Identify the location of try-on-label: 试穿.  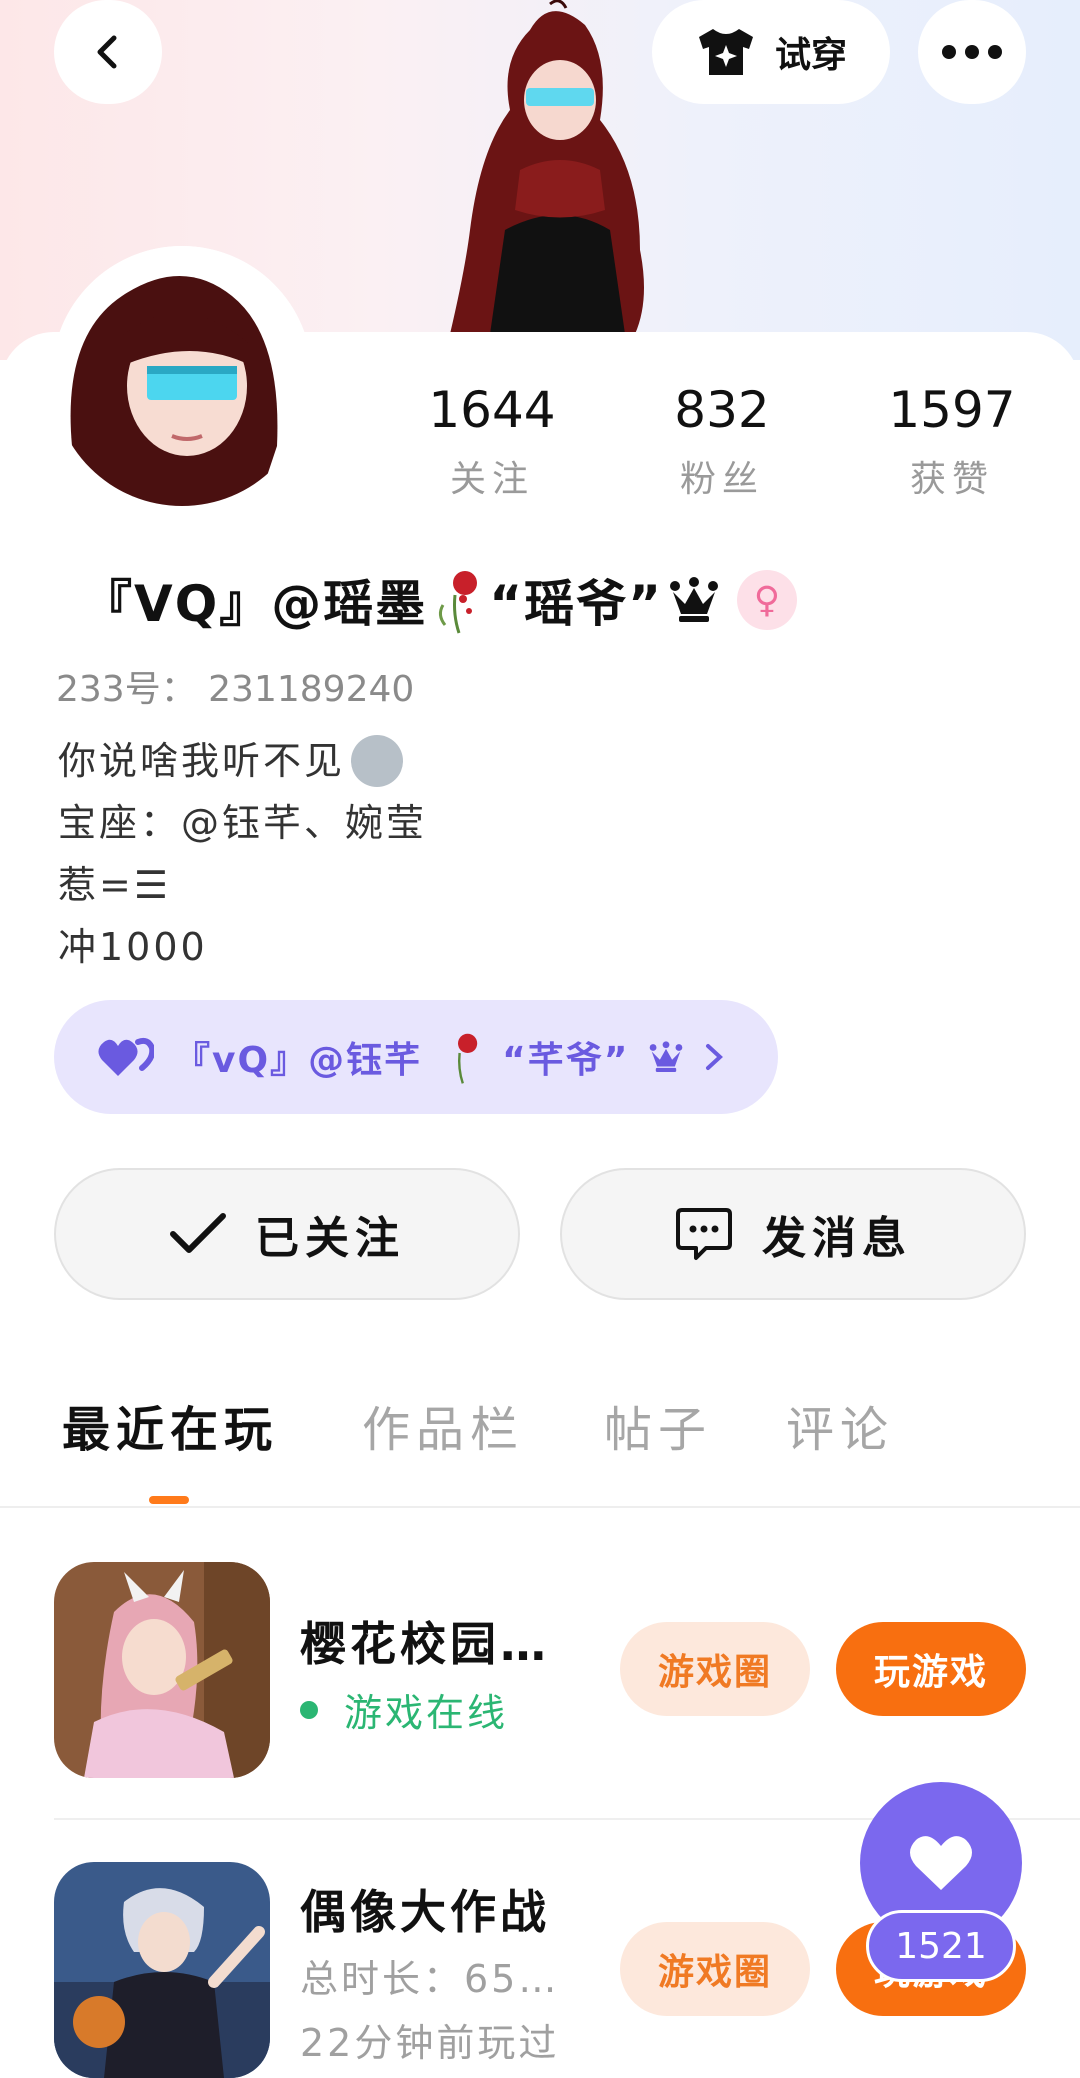
(810, 55).